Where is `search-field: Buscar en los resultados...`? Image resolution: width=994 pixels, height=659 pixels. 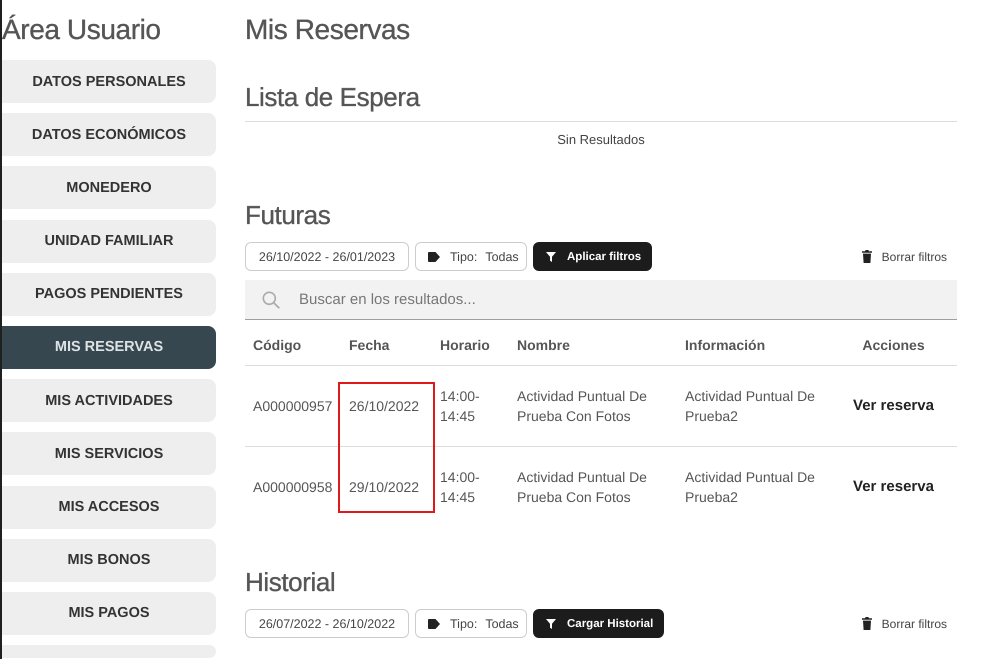
search-field: Buscar en los resultados... is located at coordinates (601, 300).